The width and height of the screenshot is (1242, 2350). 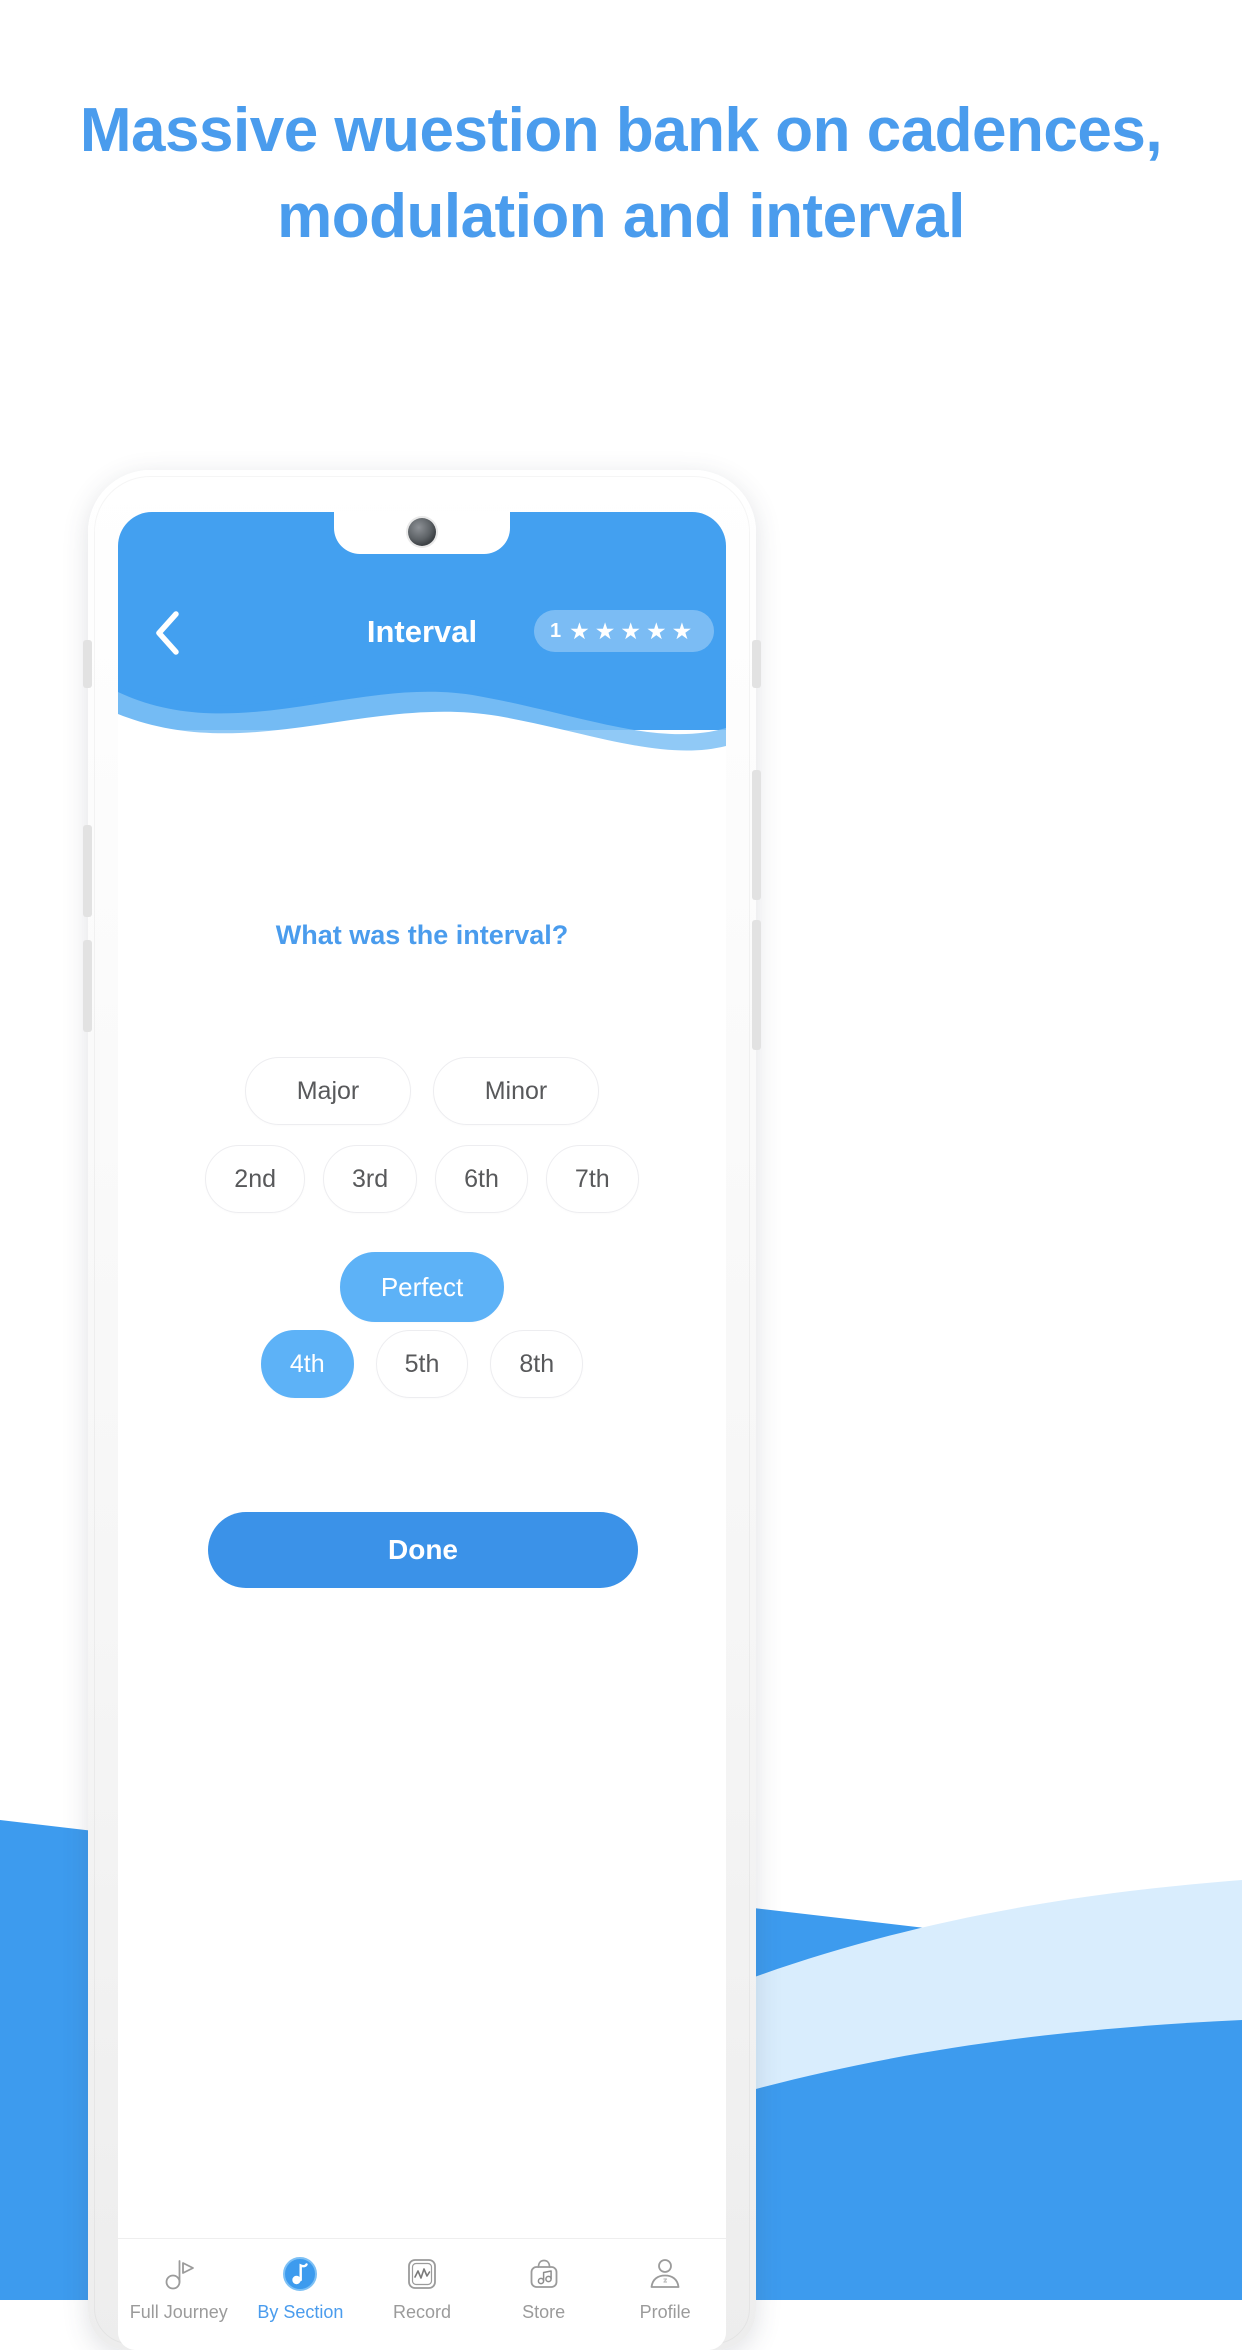 I want to click on nav-label-profile: Profile, so click(x=665, y=2312).